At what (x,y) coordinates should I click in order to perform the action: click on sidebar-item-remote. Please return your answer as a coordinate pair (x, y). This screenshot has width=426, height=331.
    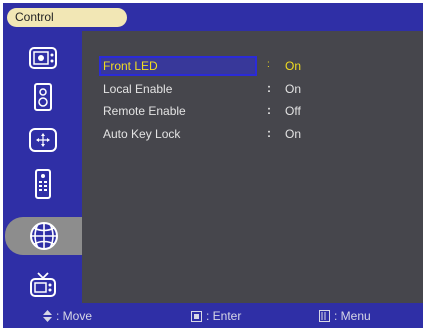
    Looking at the image, I should click on (42, 184).